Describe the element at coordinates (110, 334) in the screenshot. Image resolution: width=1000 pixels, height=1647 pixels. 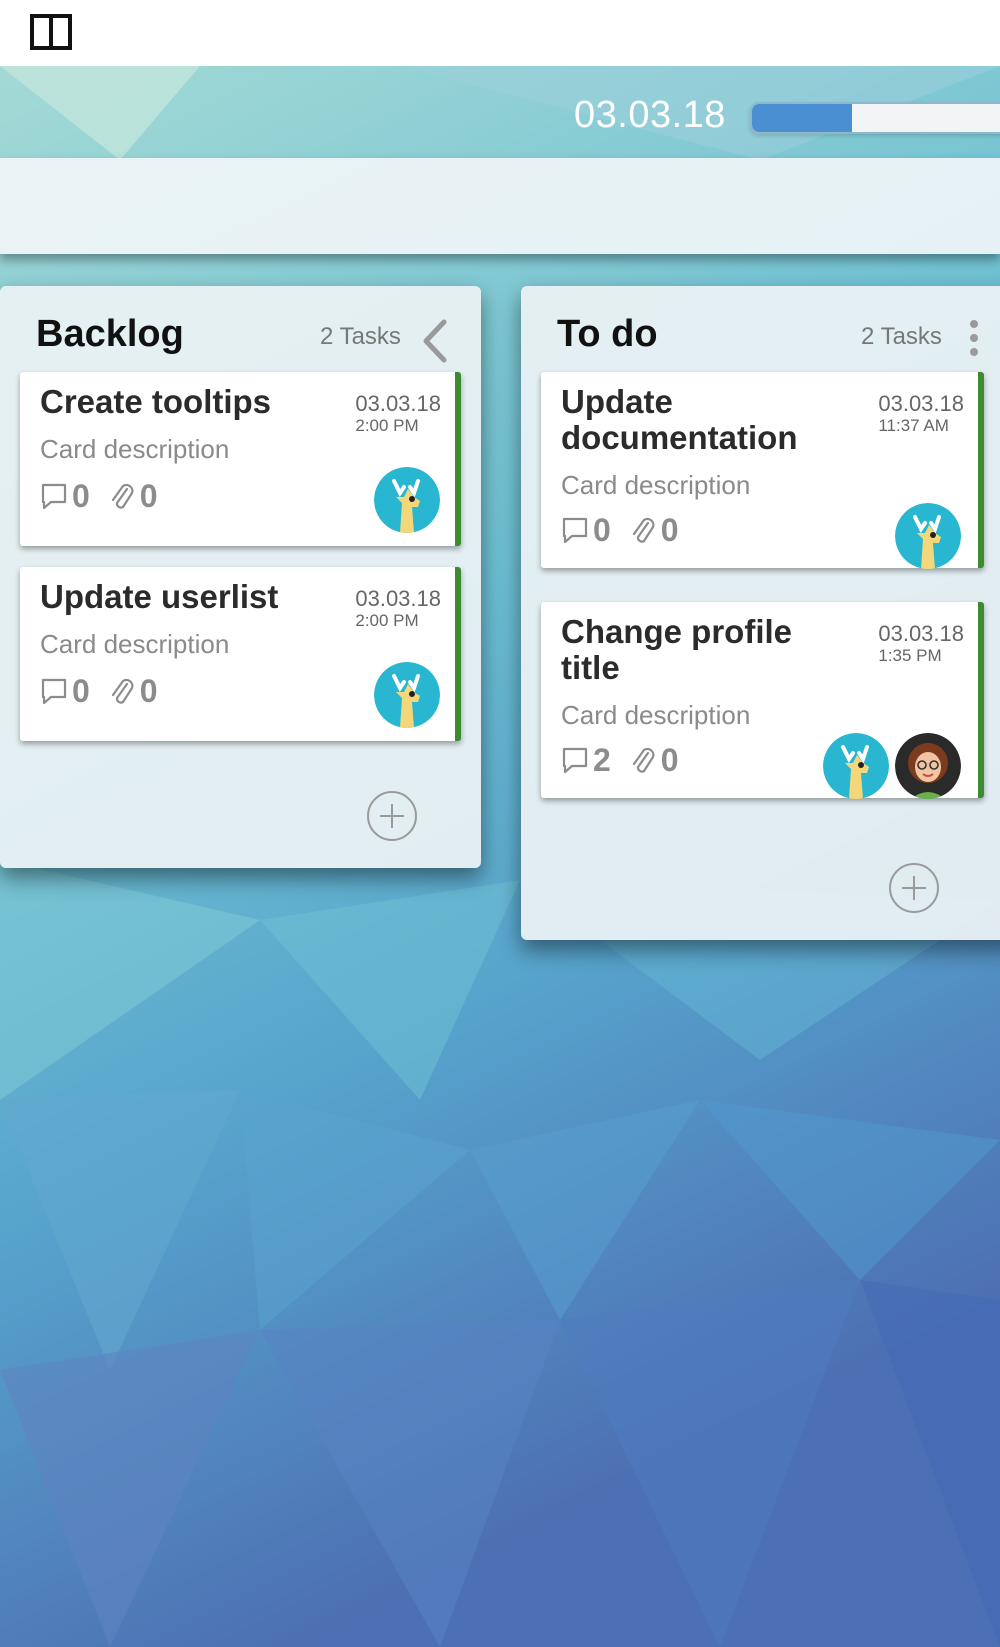
I see `column-title: Backlog` at that location.